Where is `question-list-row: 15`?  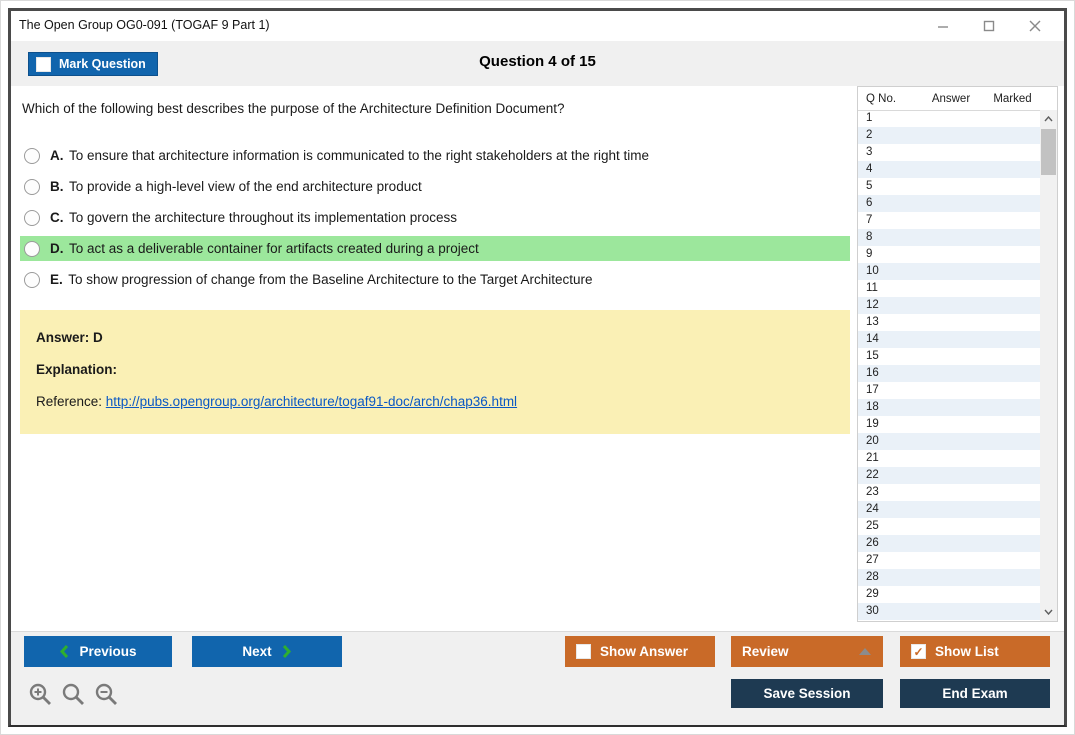
question-list-row: 15 is located at coordinates (949, 356).